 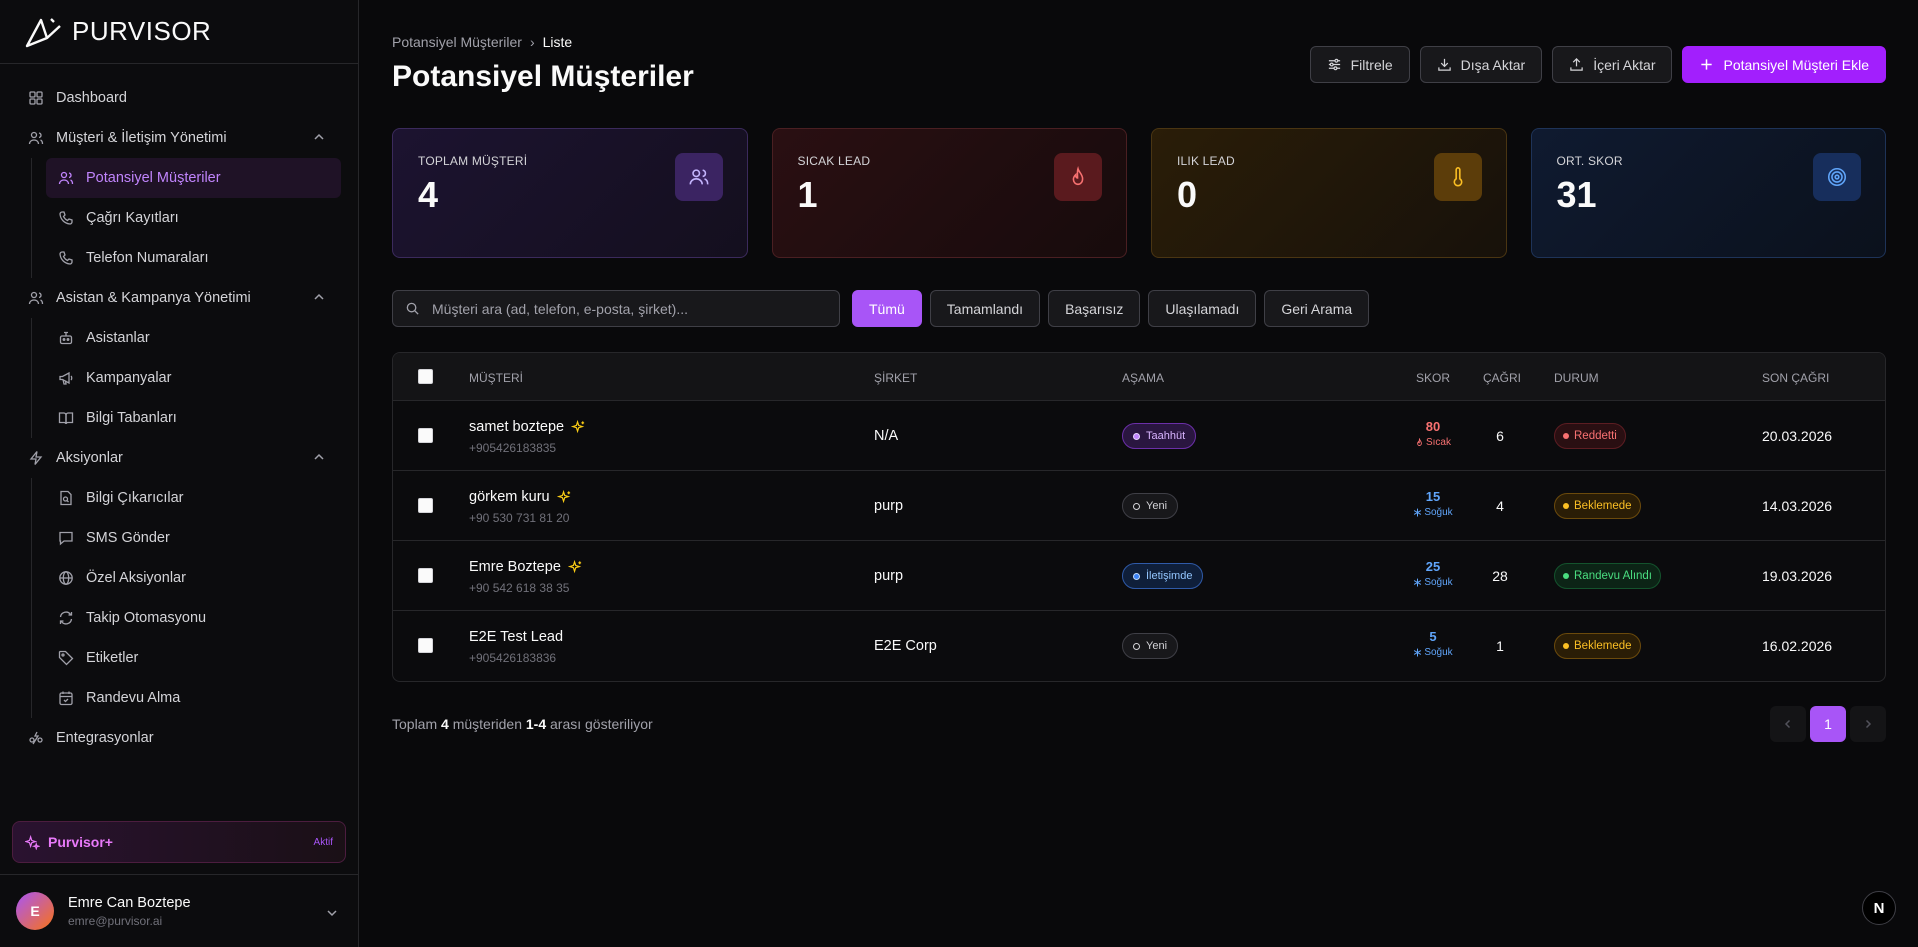 What do you see at coordinates (698, 177) in the screenshot?
I see `users-icon` at bounding box center [698, 177].